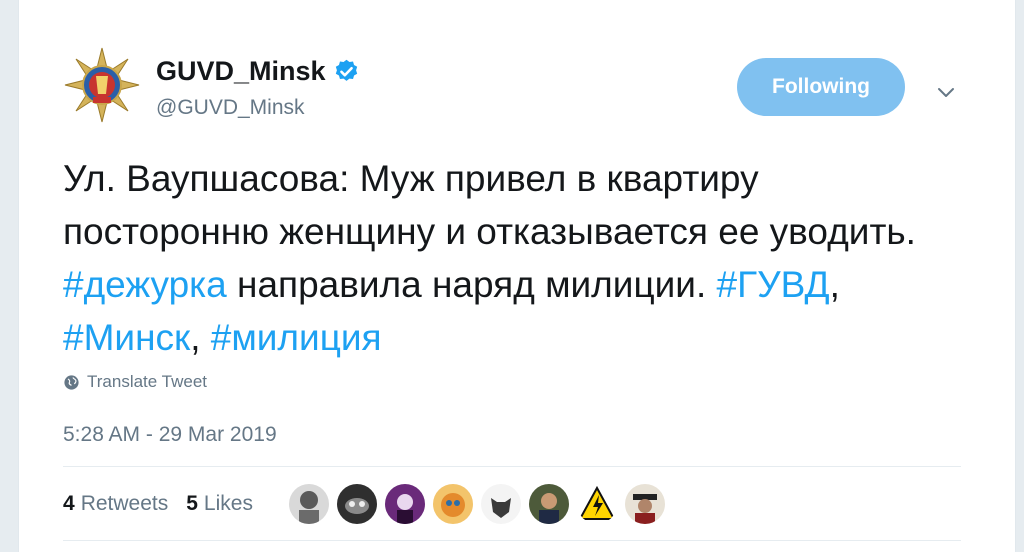 This screenshot has width=1024, height=552. I want to click on following-button: Following, so click(821, 87).